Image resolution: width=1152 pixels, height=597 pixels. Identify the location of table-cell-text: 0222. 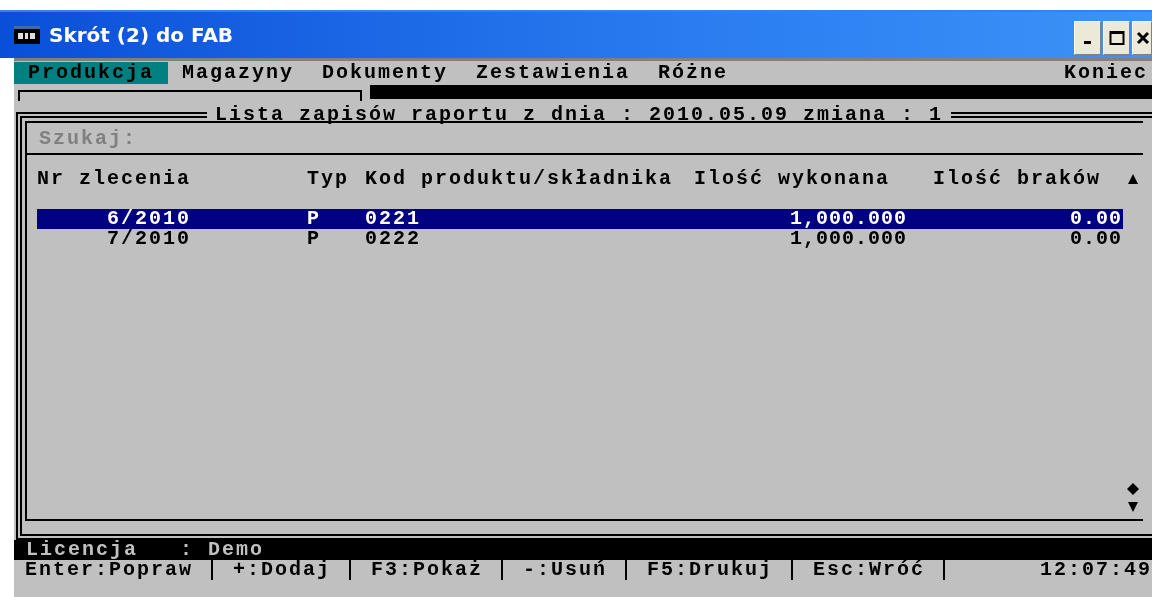
(393, 239).